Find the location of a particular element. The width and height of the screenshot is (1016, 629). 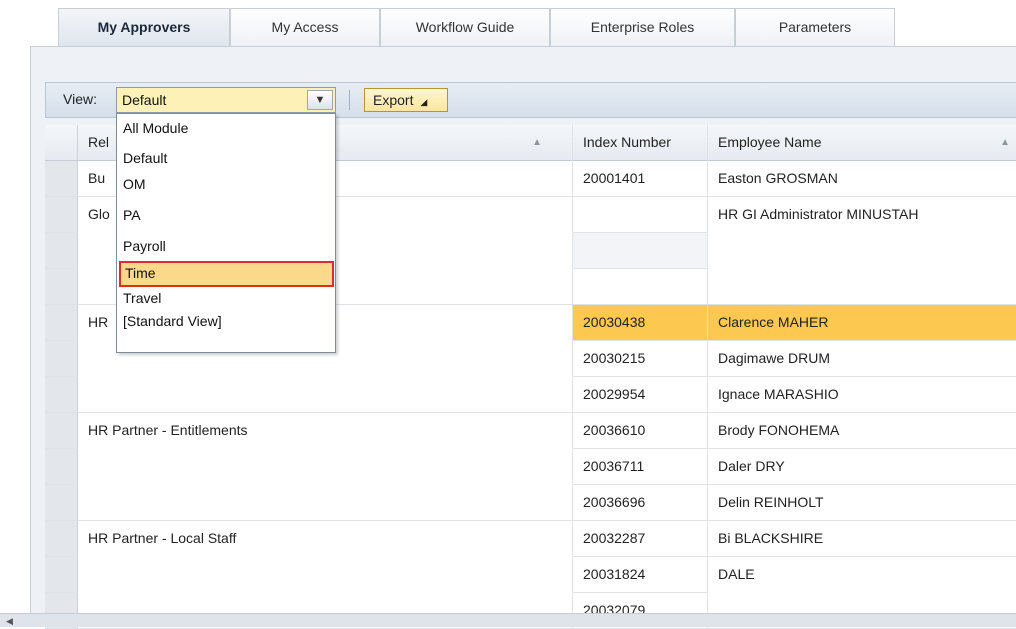

employee-name-cell: Ignace MARASHIO is located at coordinates (862, 395).